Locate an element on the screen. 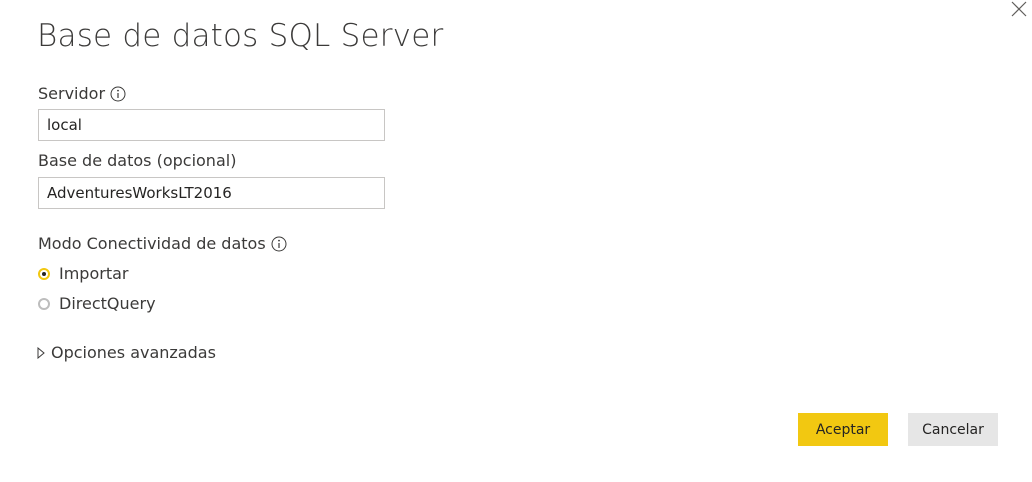 The width and height of the screenshot is (1032, 482). radio-label-importar: Importar is located at coordinates (94, 273).